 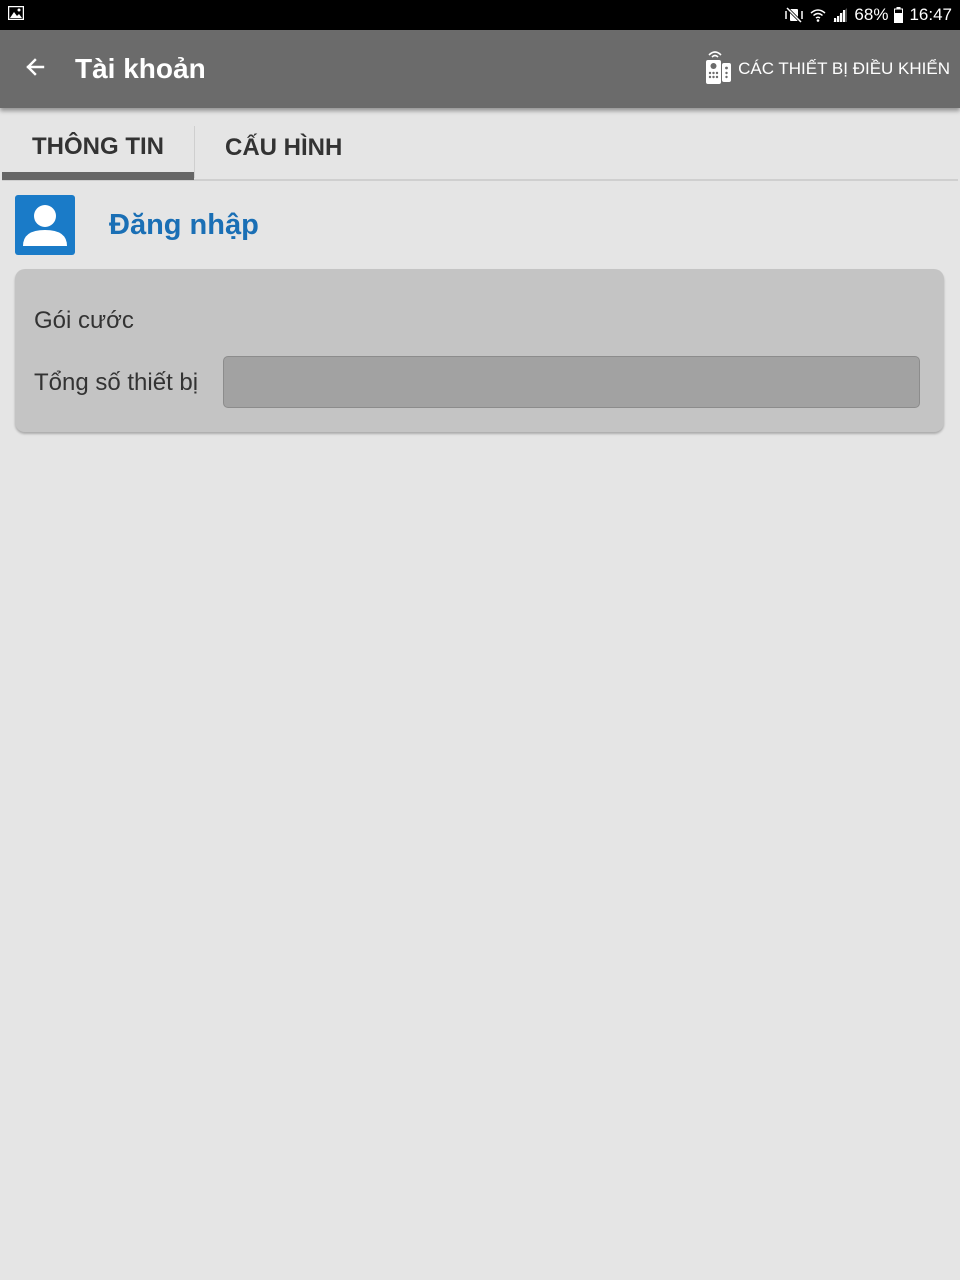 I want to click on remote-devices-button: CÁC THIẾT BỊ ĐIỀU KHIỂN, so click(x=832, y=69).